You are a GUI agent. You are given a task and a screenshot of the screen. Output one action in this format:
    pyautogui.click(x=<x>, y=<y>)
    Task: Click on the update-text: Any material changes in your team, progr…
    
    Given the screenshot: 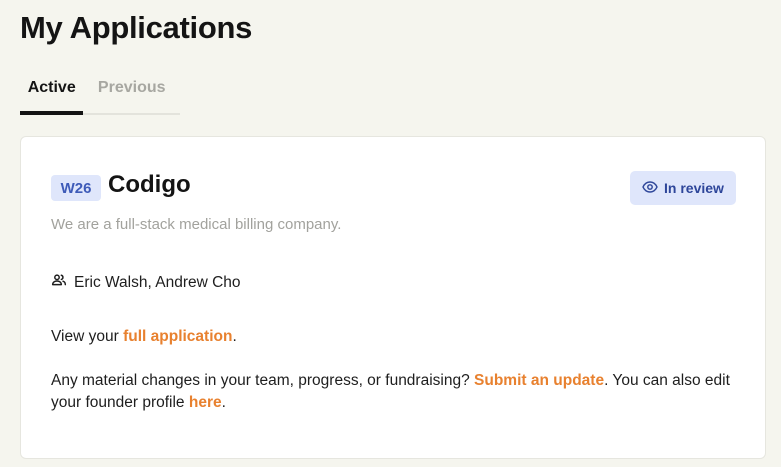 What is the action you would take?
    pyautogui.click(x=396, y=392)
    